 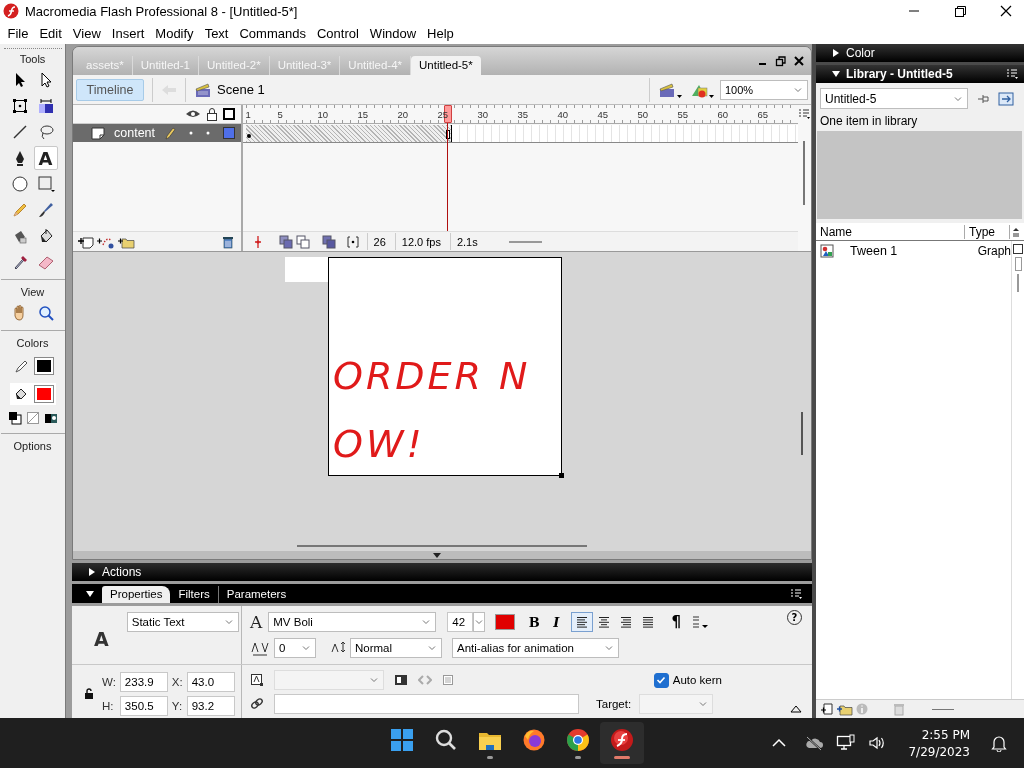 What do you see at coordinates (328, 241) in the screenshot?
I see `edit-multiple-icon` at bounding box center [328, 241].